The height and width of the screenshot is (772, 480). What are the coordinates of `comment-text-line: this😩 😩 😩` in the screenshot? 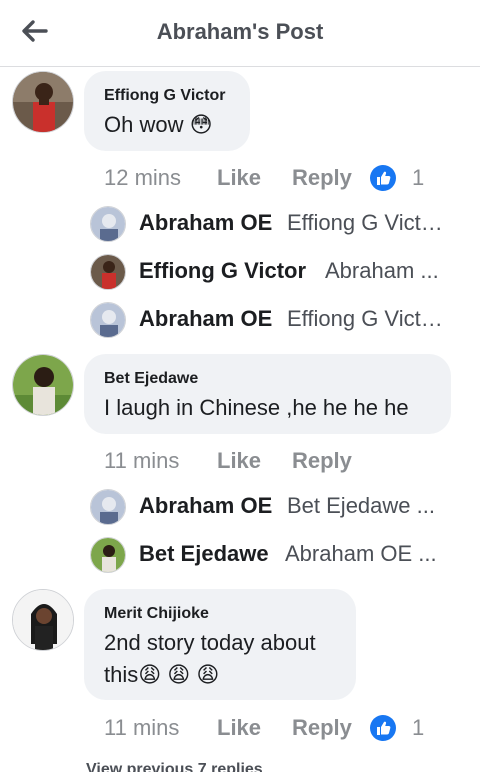 It's located at (162, 674).